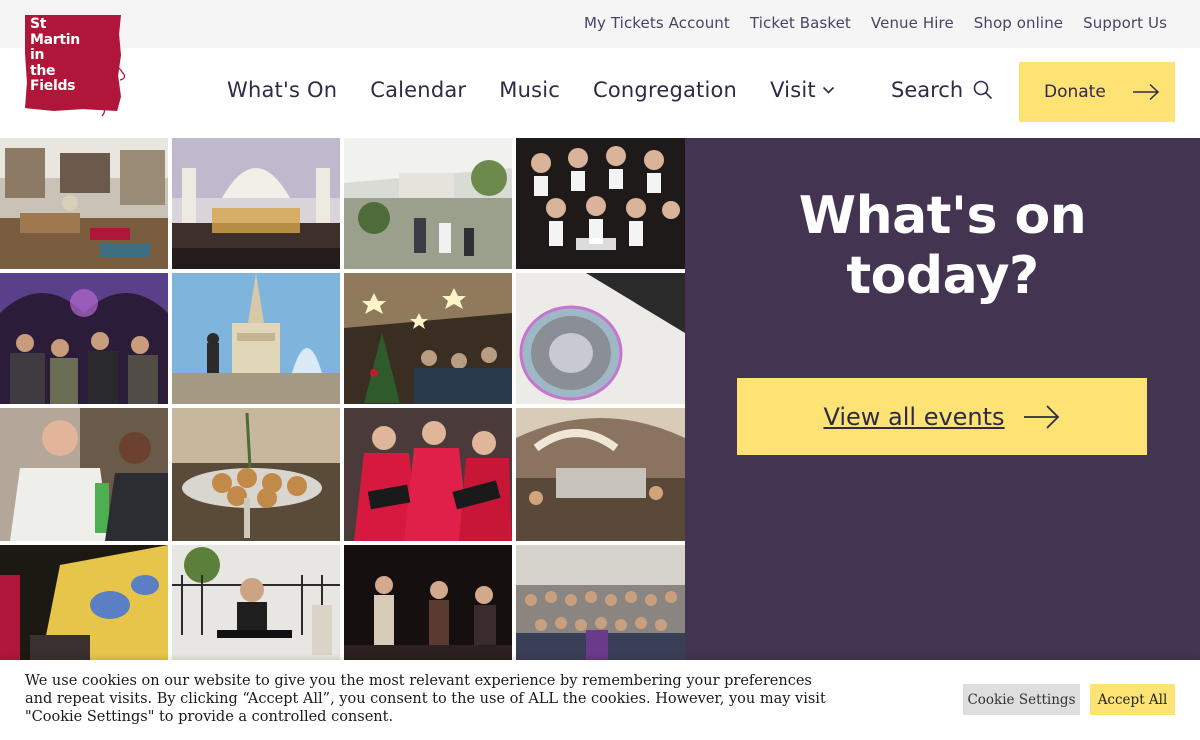 Image resolution: width=1200 pixels, height=740 pixels. Describe the element at coordinates (657, 23) in the screenshot. I see `my-tickets-account-link: My Tickets Account` at that location.